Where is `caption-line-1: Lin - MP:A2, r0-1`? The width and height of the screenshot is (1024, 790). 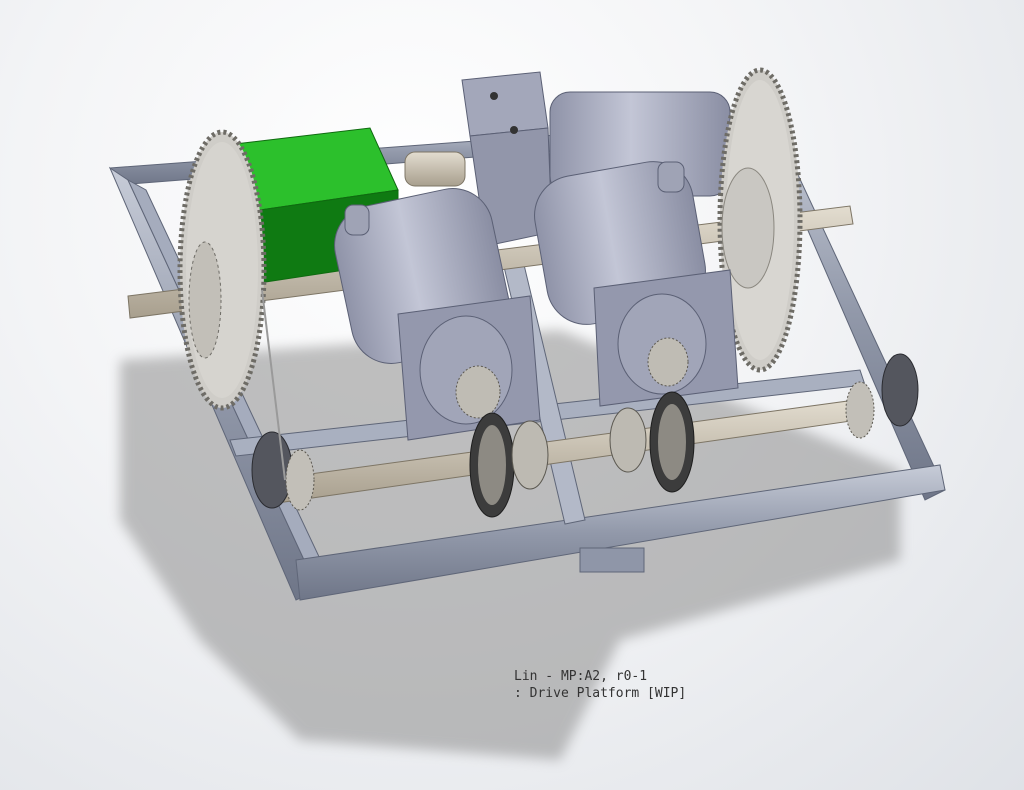
caption-line-1: Lin - MP:A2, r0-1 is located at coordinates (581, 676).